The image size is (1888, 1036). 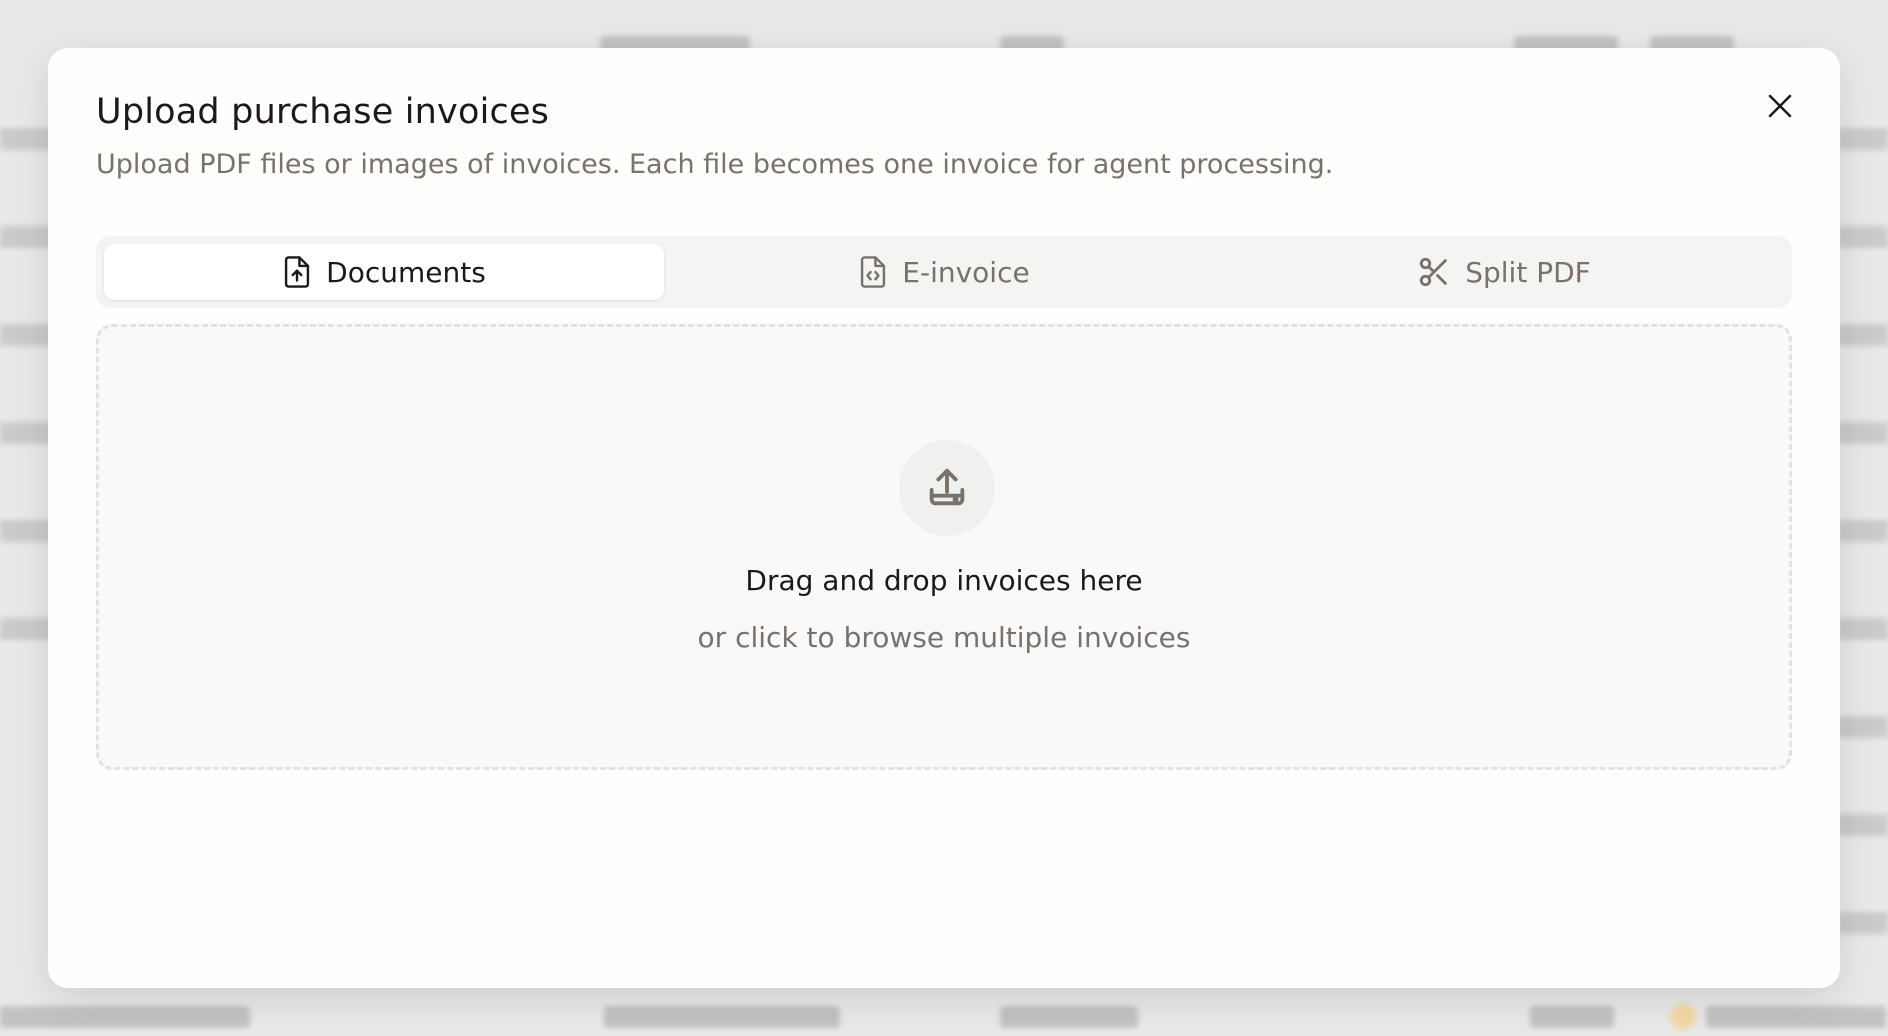 I want to click on file-code-icon, so click(x=873, y=272).